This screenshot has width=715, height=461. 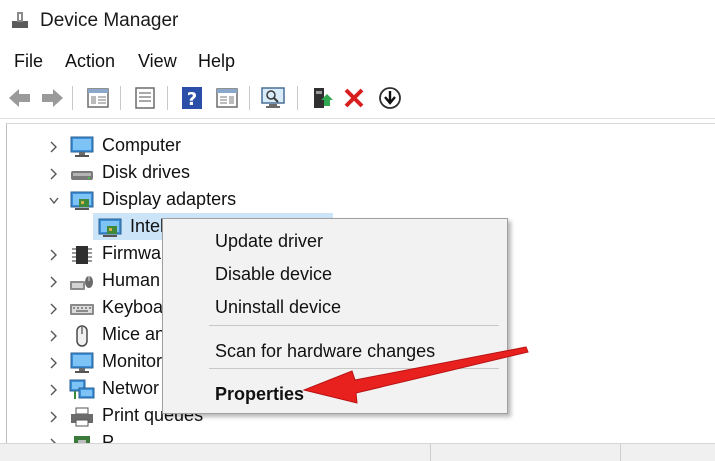 I want to click on tree-item-label: Disk drives, so click(x=146, y=172).